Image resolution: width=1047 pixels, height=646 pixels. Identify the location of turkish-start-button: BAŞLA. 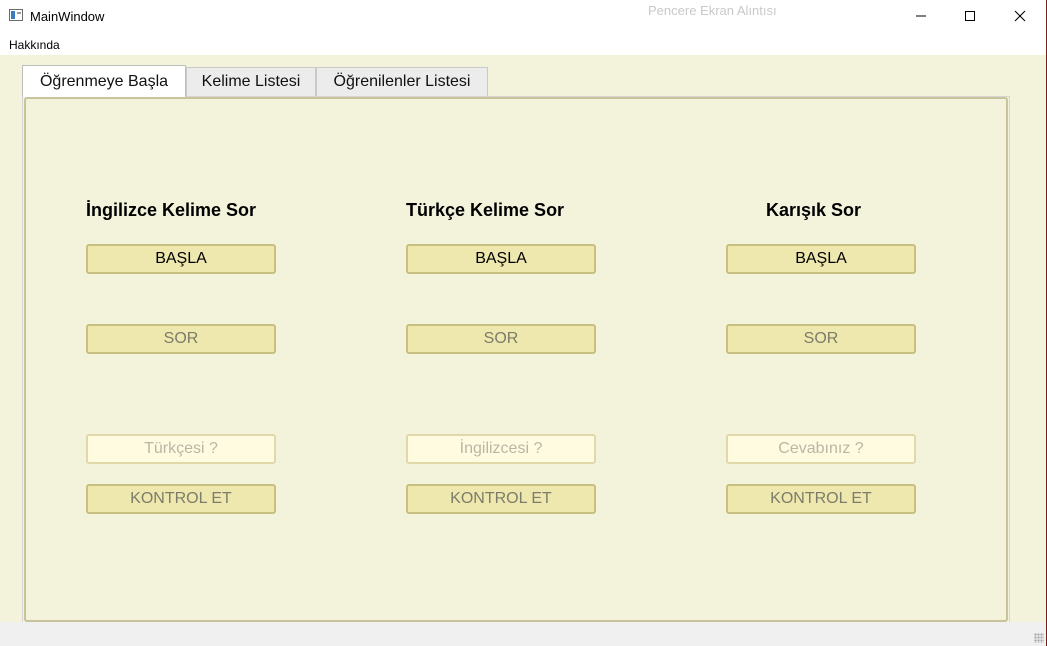
(501, 259).